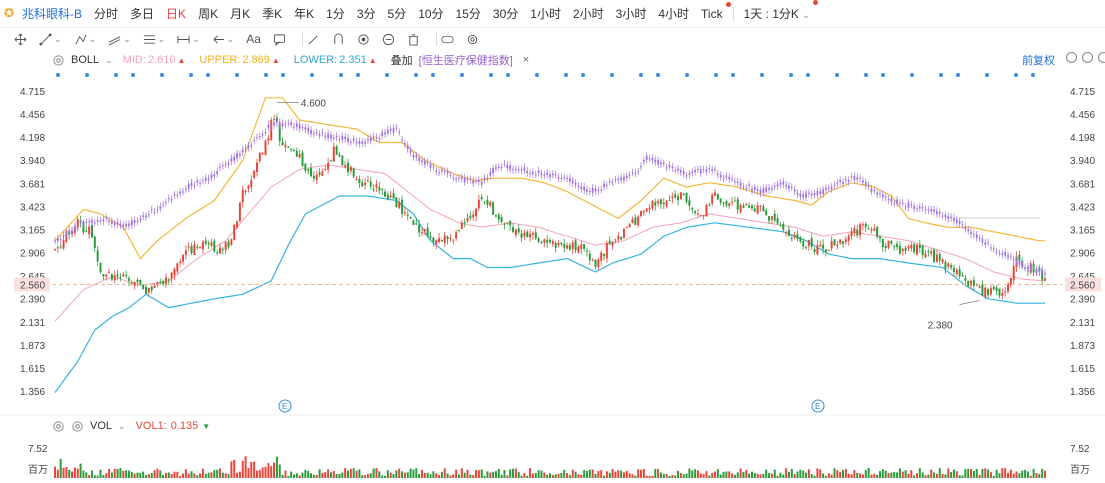 This screenshot has width=1105, height=483. What do you see at coordinates (1071, 57) in the screenshot?
I see `undo-icon` at bounding box center [1071, 57].